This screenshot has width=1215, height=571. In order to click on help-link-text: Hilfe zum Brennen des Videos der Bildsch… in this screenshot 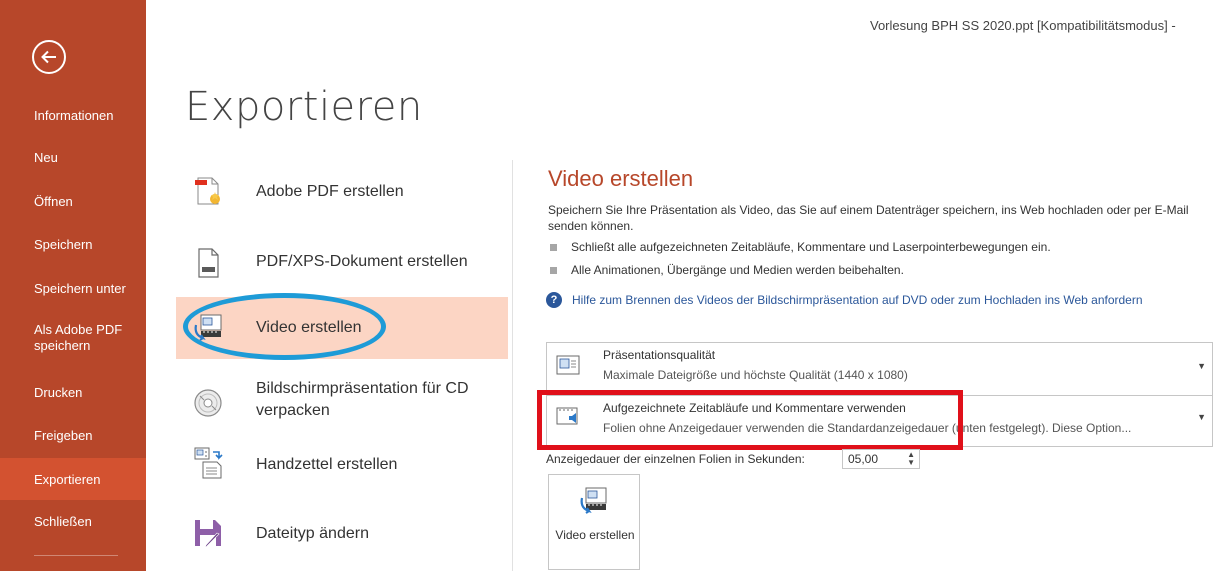, I will do `click(857, 300)`.